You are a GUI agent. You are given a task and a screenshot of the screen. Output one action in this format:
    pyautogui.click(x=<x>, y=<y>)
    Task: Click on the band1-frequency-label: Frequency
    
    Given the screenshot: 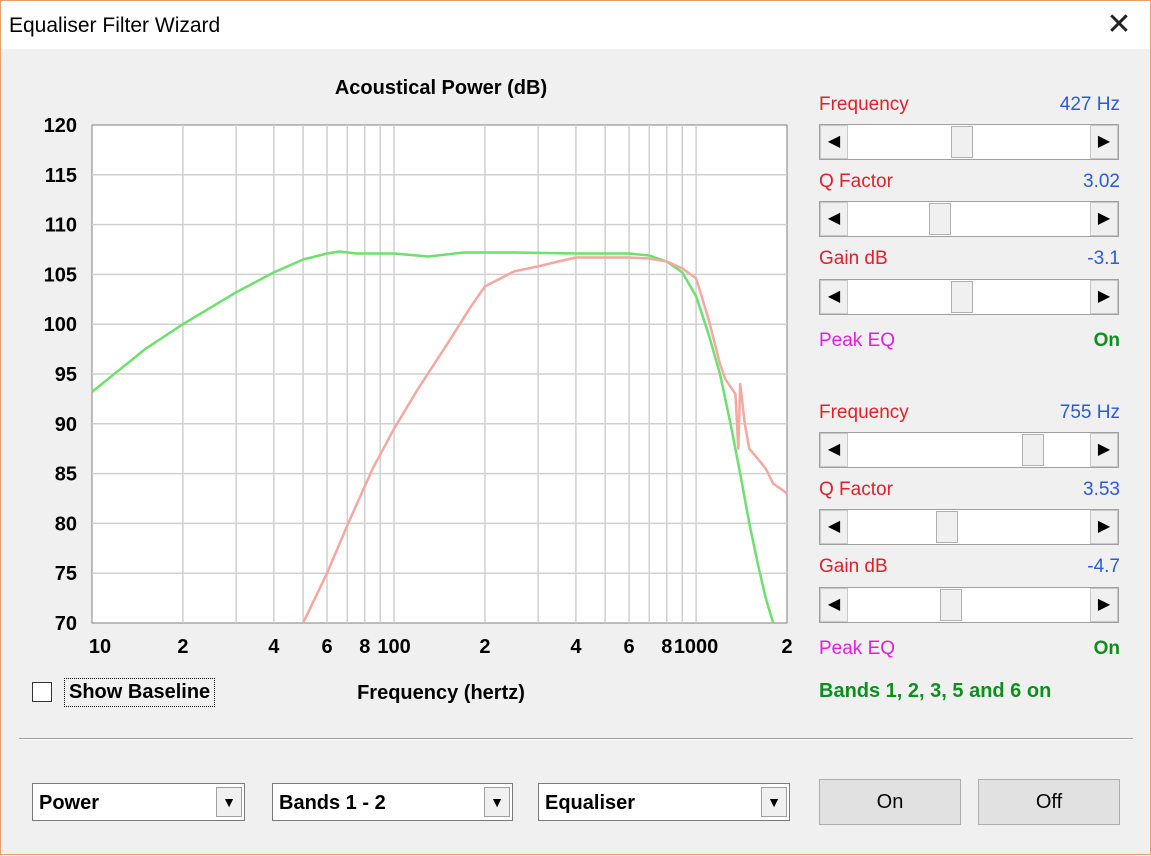 What is the action you would take?
    pyautogui.click(x=864, y=104)
    